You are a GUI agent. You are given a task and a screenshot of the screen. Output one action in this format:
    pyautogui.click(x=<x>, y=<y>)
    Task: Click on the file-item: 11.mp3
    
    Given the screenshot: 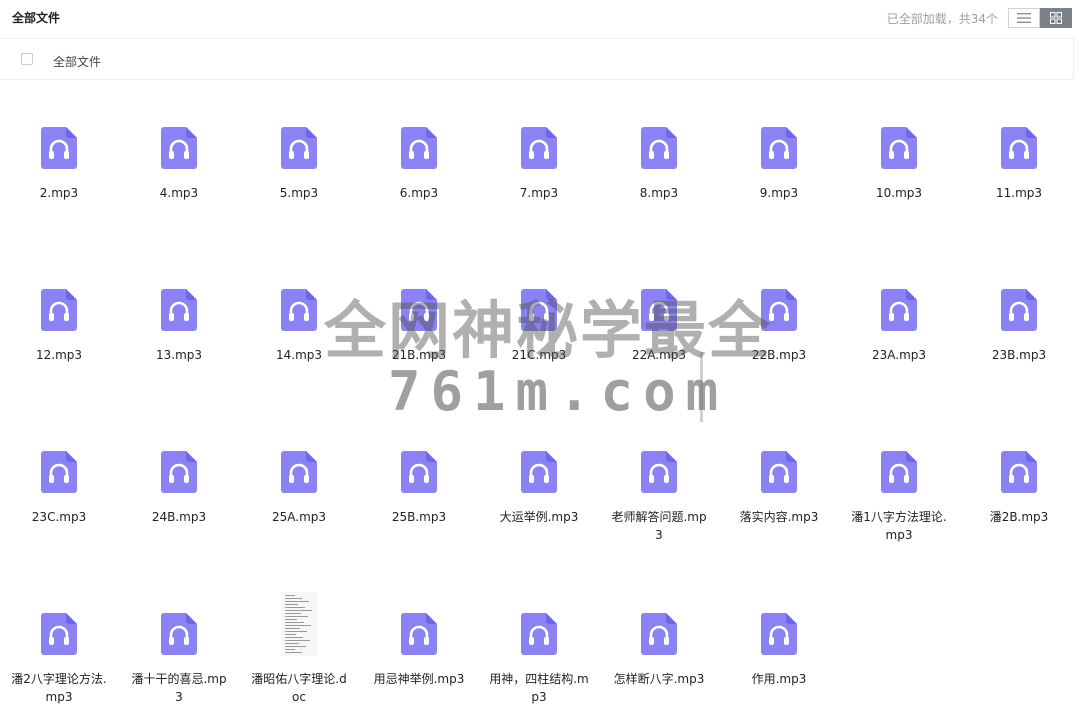 What is the action you would take?
    pyautogui.click(x=1019, y=155)
    